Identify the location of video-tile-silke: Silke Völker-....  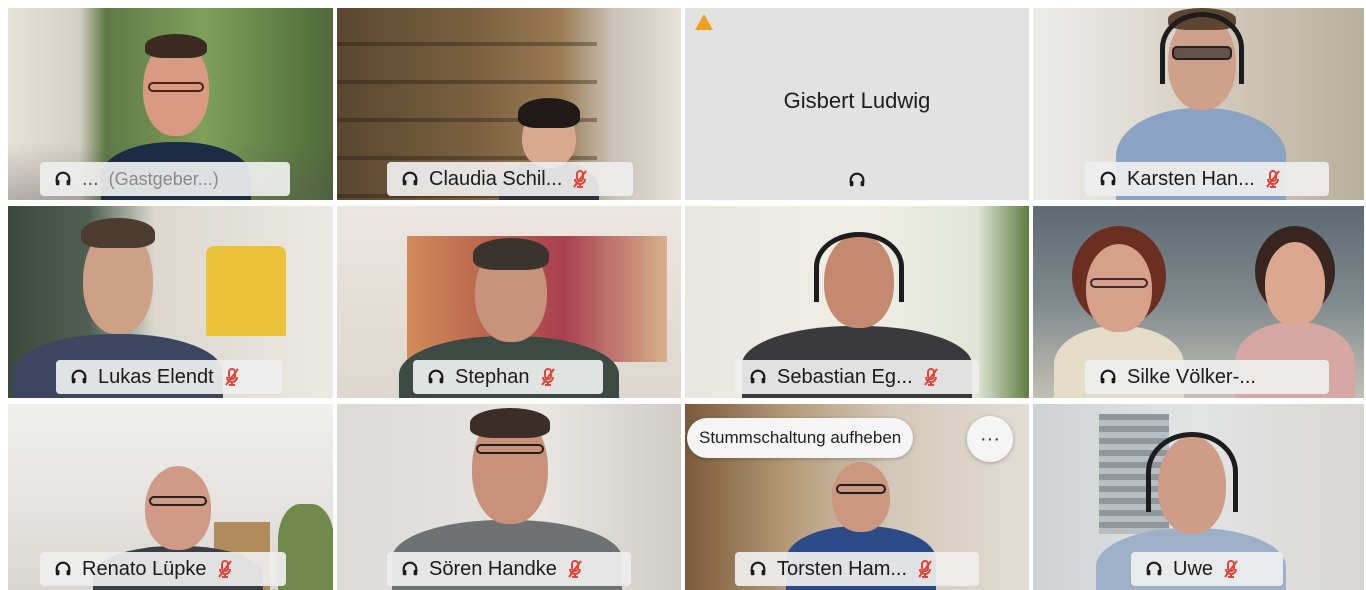
(1198, 302).